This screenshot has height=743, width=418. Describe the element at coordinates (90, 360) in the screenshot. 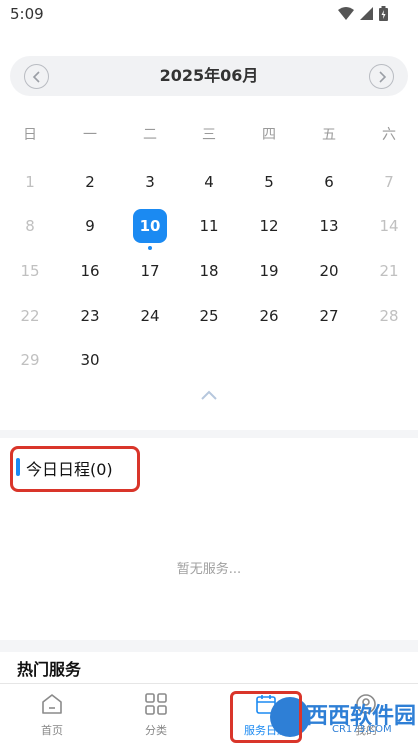

I see `calendar-day: 30` at that location.